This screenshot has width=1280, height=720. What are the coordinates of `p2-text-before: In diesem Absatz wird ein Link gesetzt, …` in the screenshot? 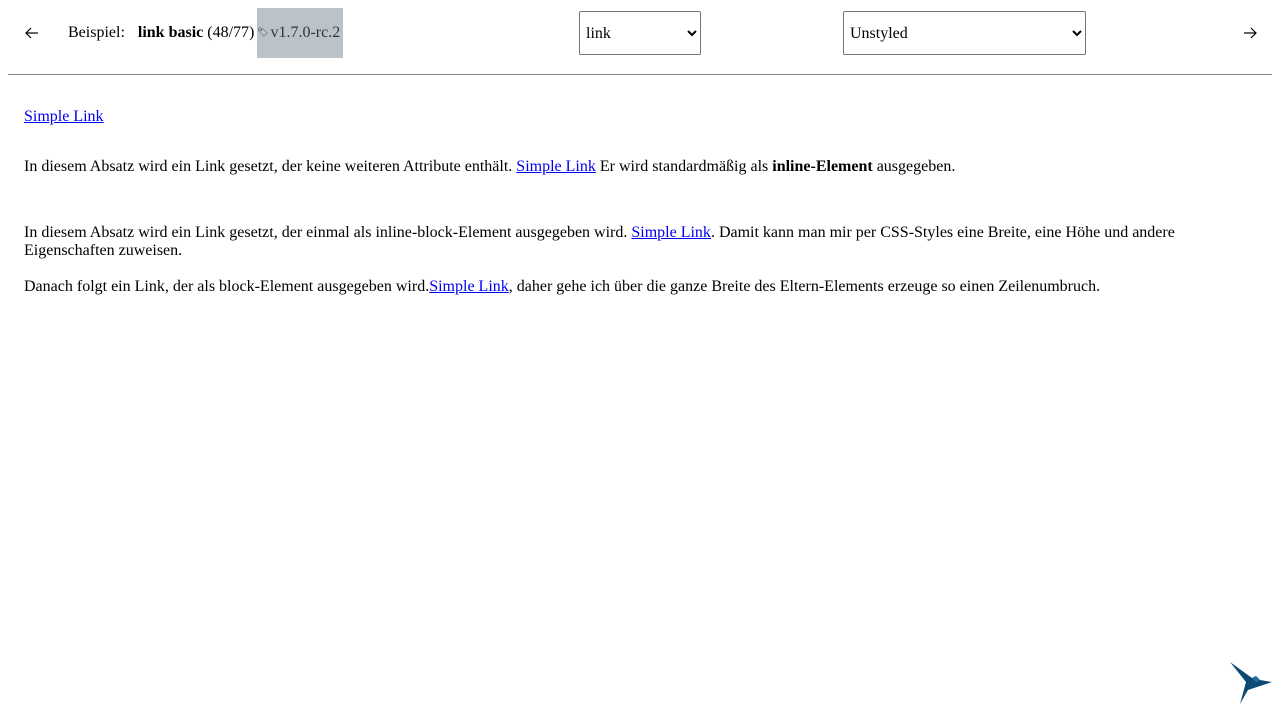 It's located at (328, 232).